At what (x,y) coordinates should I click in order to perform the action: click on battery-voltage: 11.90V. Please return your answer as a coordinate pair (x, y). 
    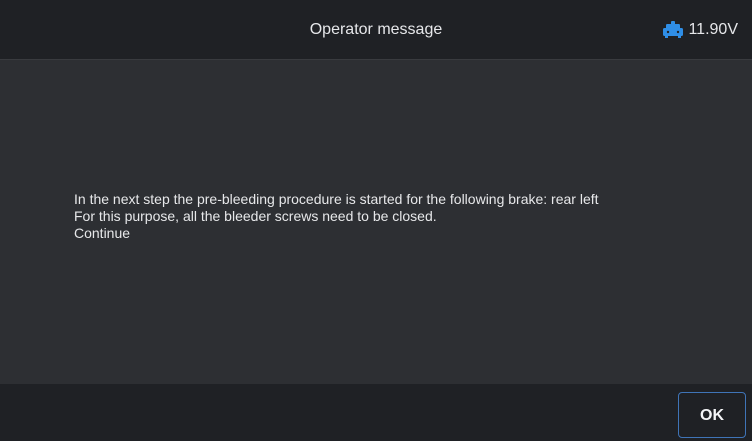
    Looking at the image, I should click on (713, 29).